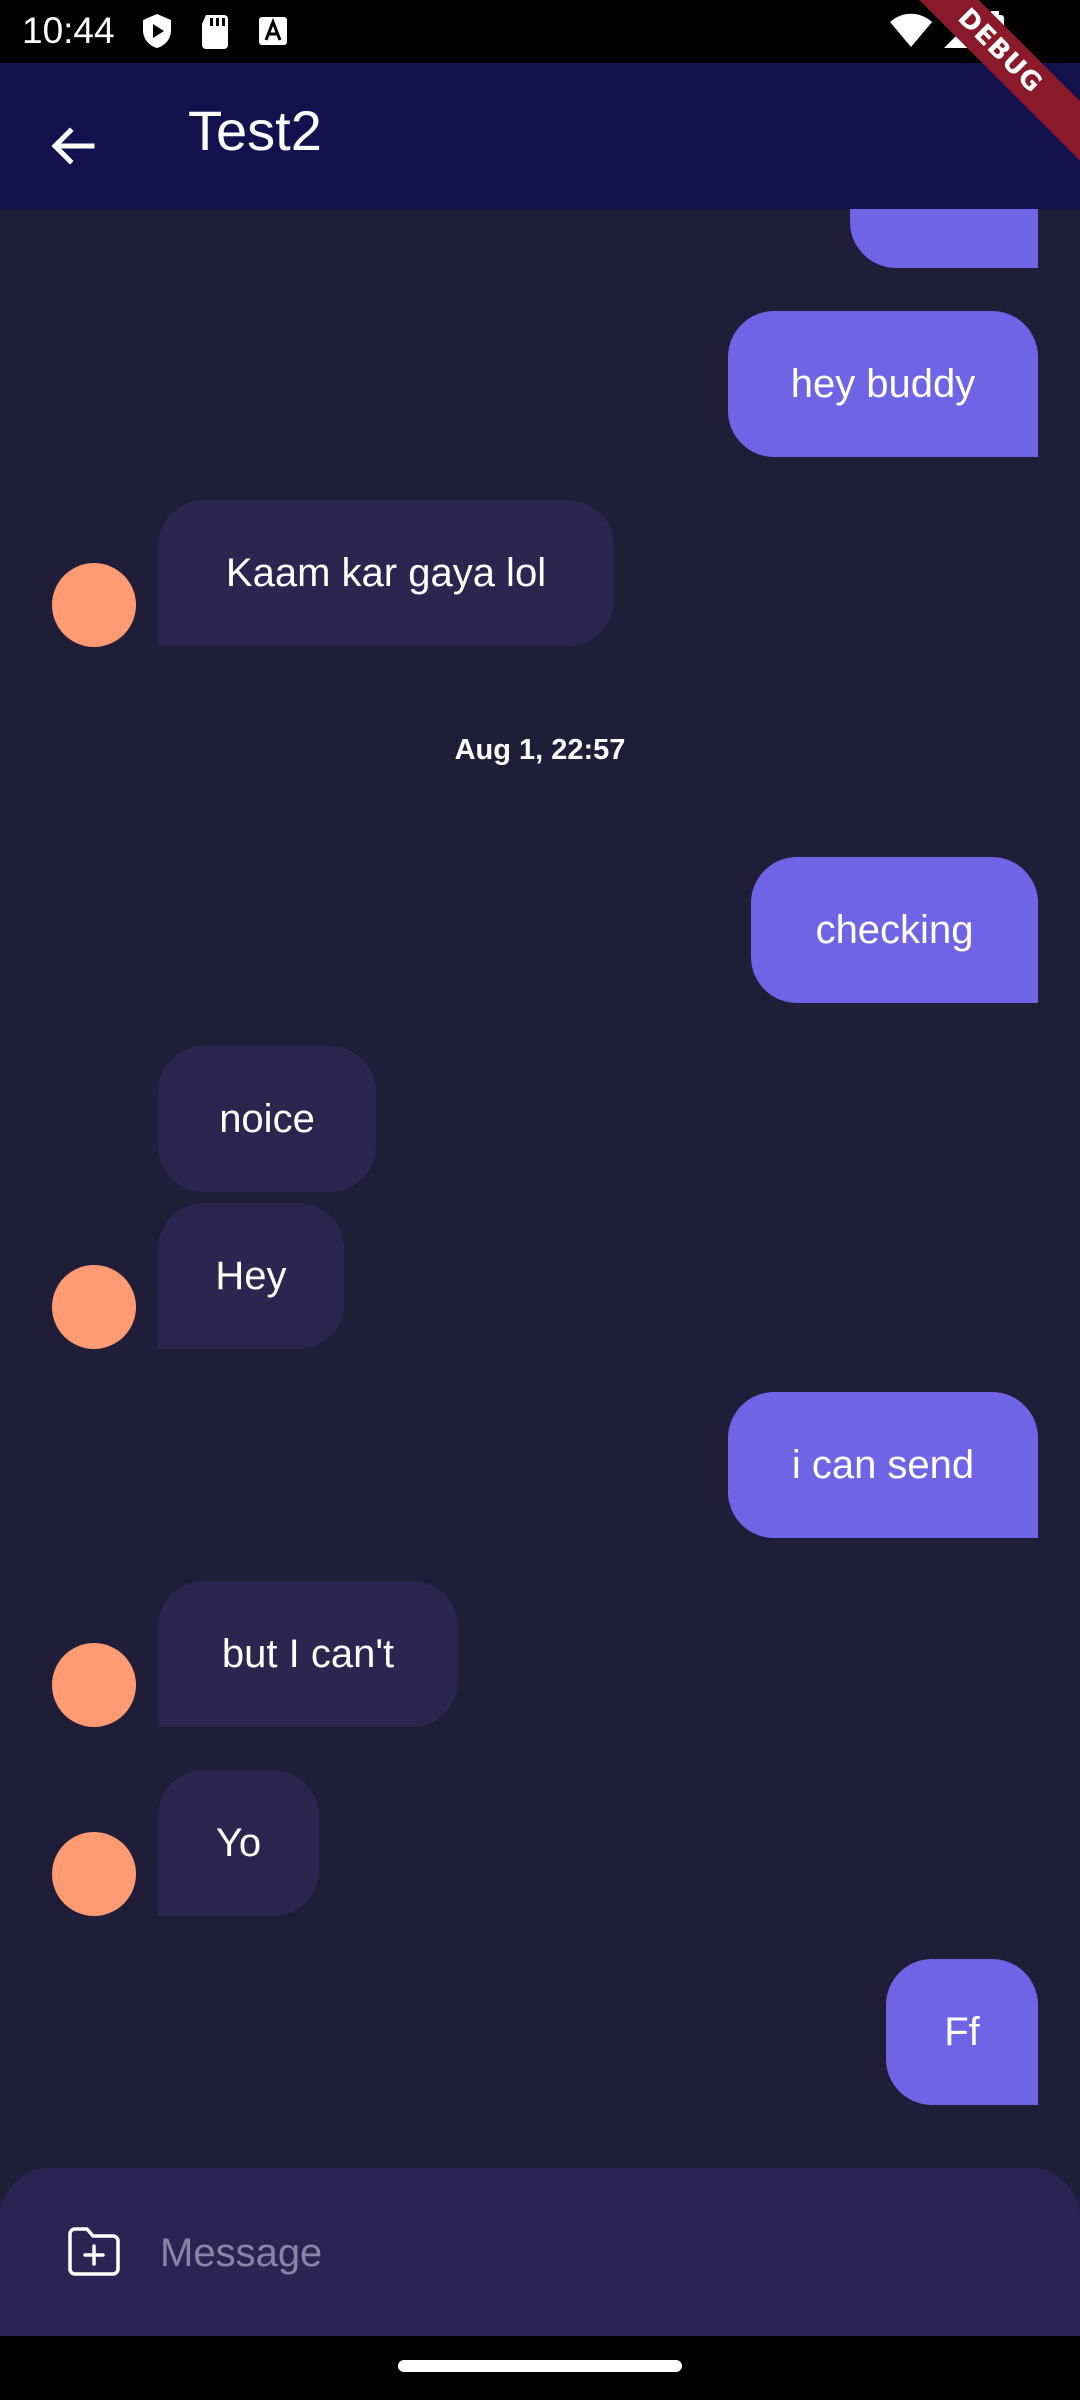 Image resolution: width=1080 pixels, height=2400 pixels. I want to click on navigation-bar, so click(540, 2368).